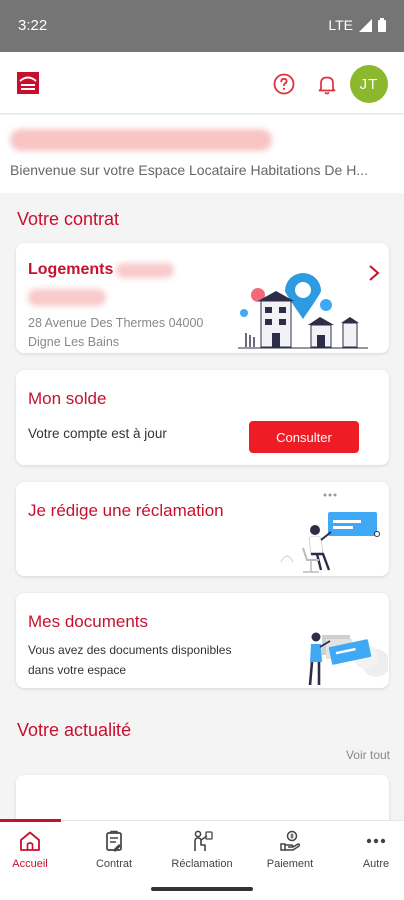  I want to click on status-icons: LTE, so click(357, 25).